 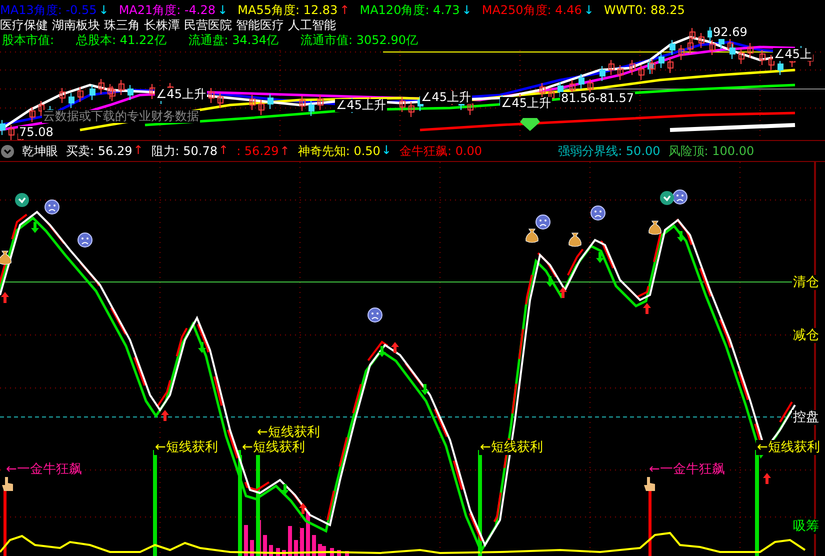 I want to click on indicator-value: 阻力: 50.78, so click(x=184, y=151).